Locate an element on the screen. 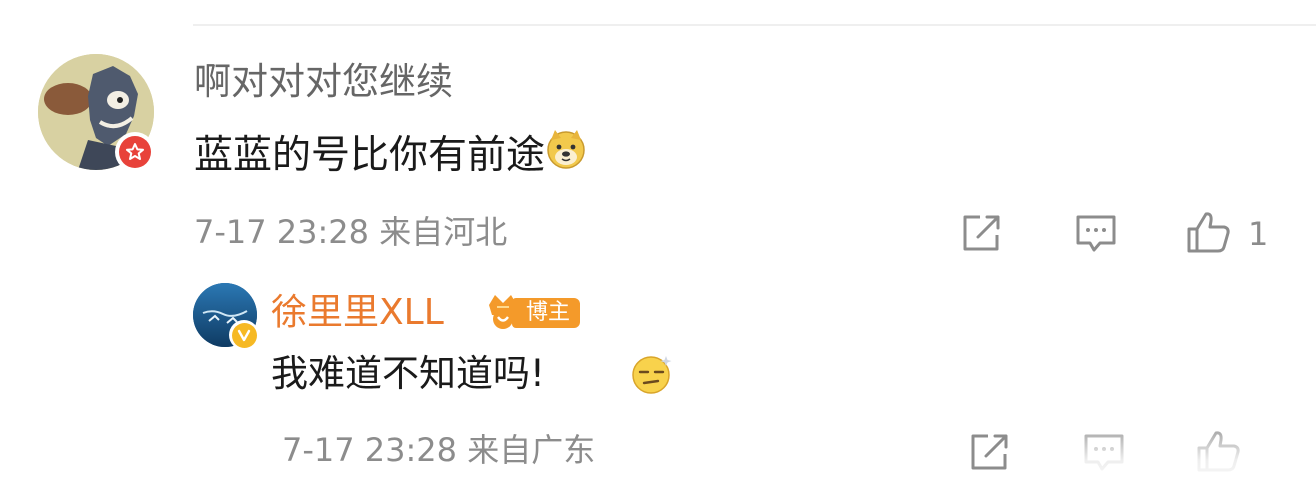  bottom-fade-overlay is located at coordinates (1188, 456).